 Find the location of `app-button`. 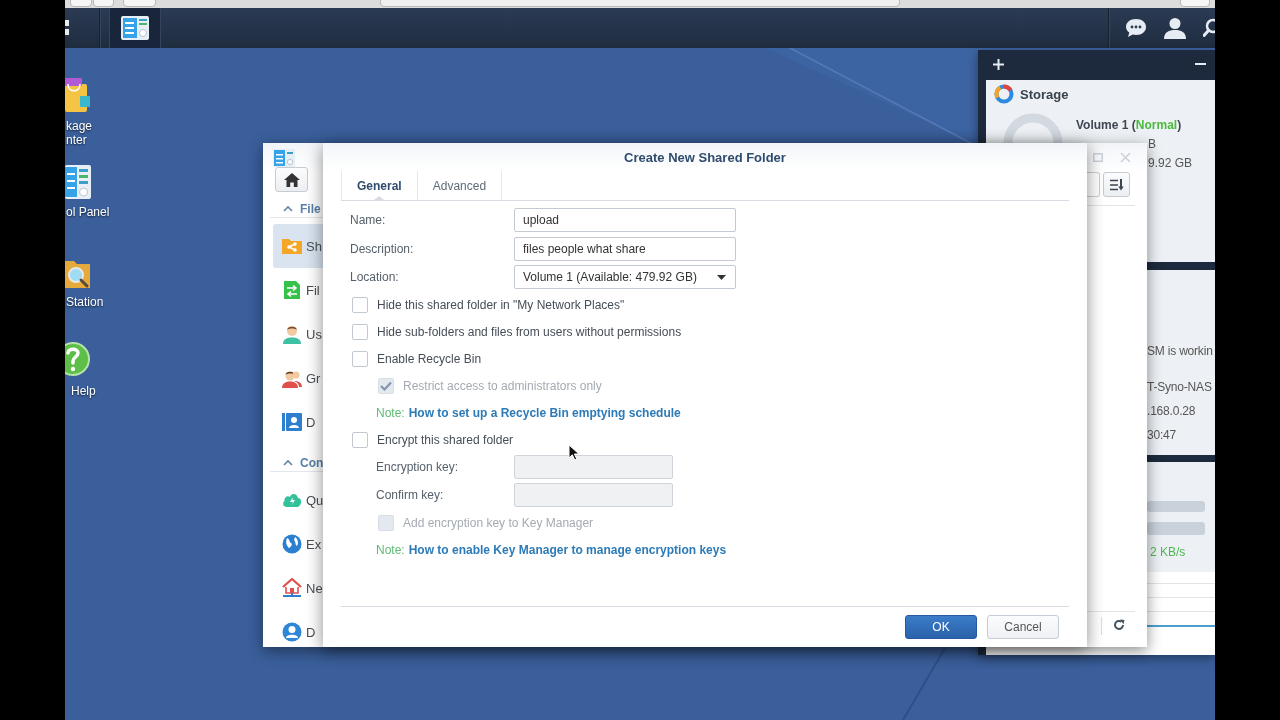

app-button is located at coordinates (135, 28).